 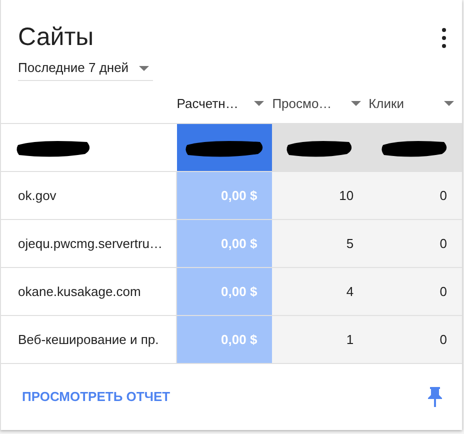 I want to click on table-cell: 10, so click(x=320, y=195).